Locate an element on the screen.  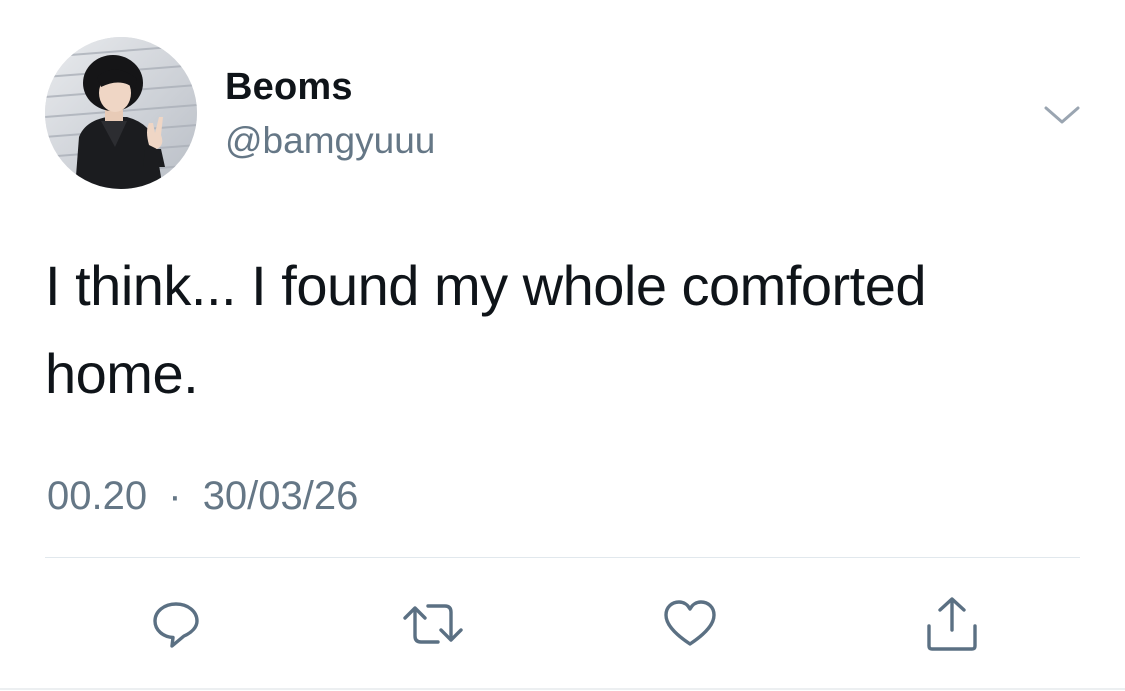
heart-icon is located at coordinates (690, 623).